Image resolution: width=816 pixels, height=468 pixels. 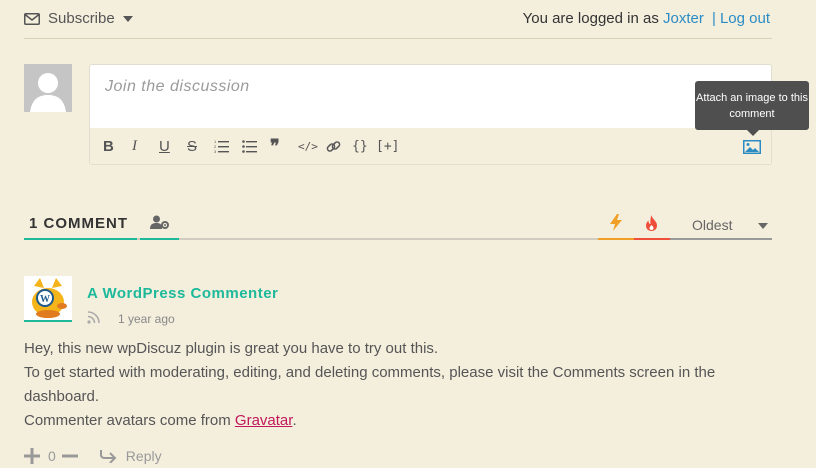 What do you see at coordinates (387, 146) in the screenshot?
I see `spoiler-icon: [+]` at bounding box center [387, 146].